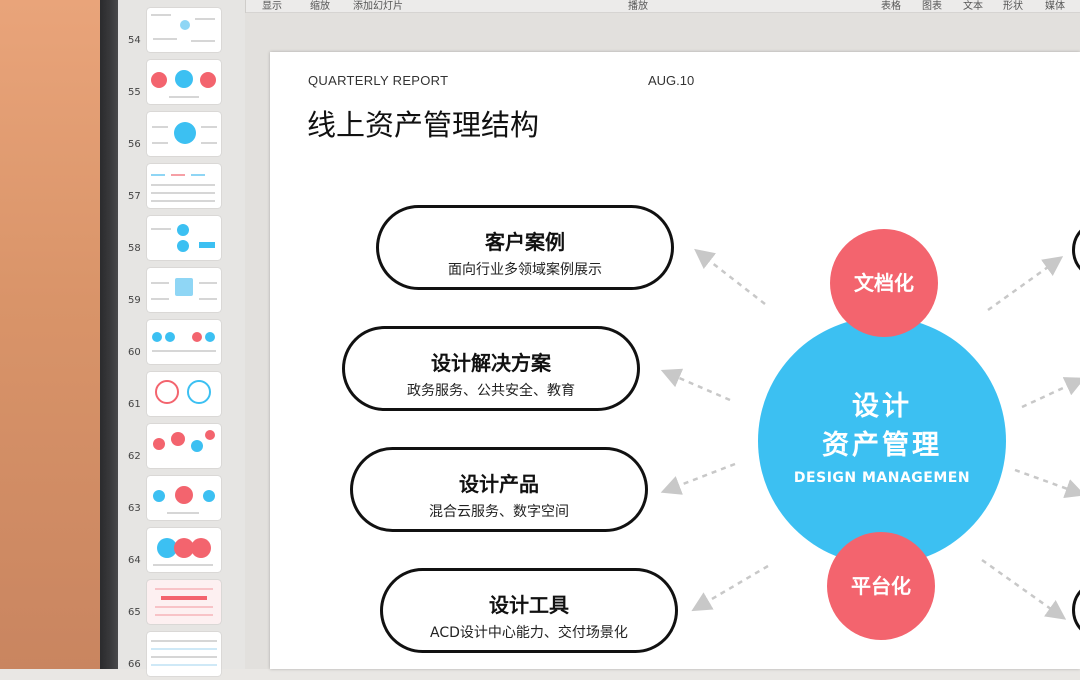  Describe the element at coordinates (529, 633) in the screenshot. I see `pill-subtitle: ACD设计中心能力、交付场景化` at that location.